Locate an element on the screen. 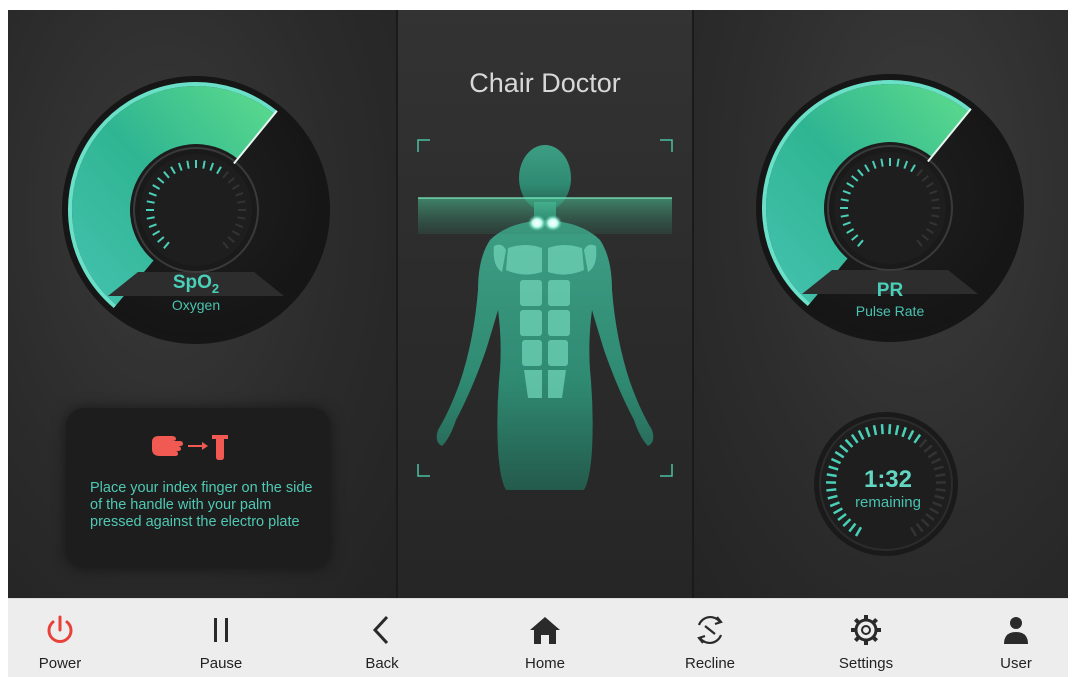 This screenshot has height=677, width=1076. user-button: User is located at coordinates (1016, 638).